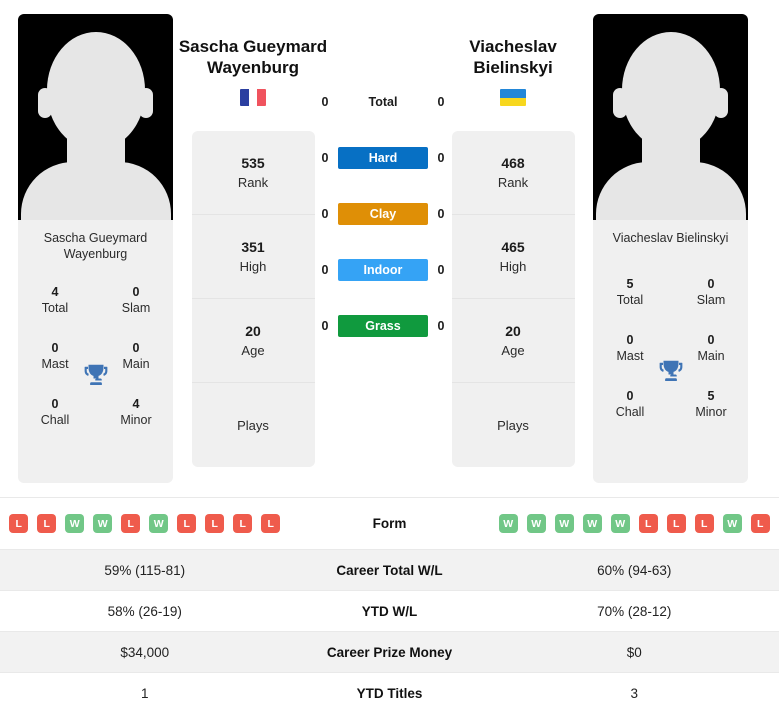 The height and width of the screenshot is (719, 779). I want to click on right-ytd-titles: 3, so click(634, 693).